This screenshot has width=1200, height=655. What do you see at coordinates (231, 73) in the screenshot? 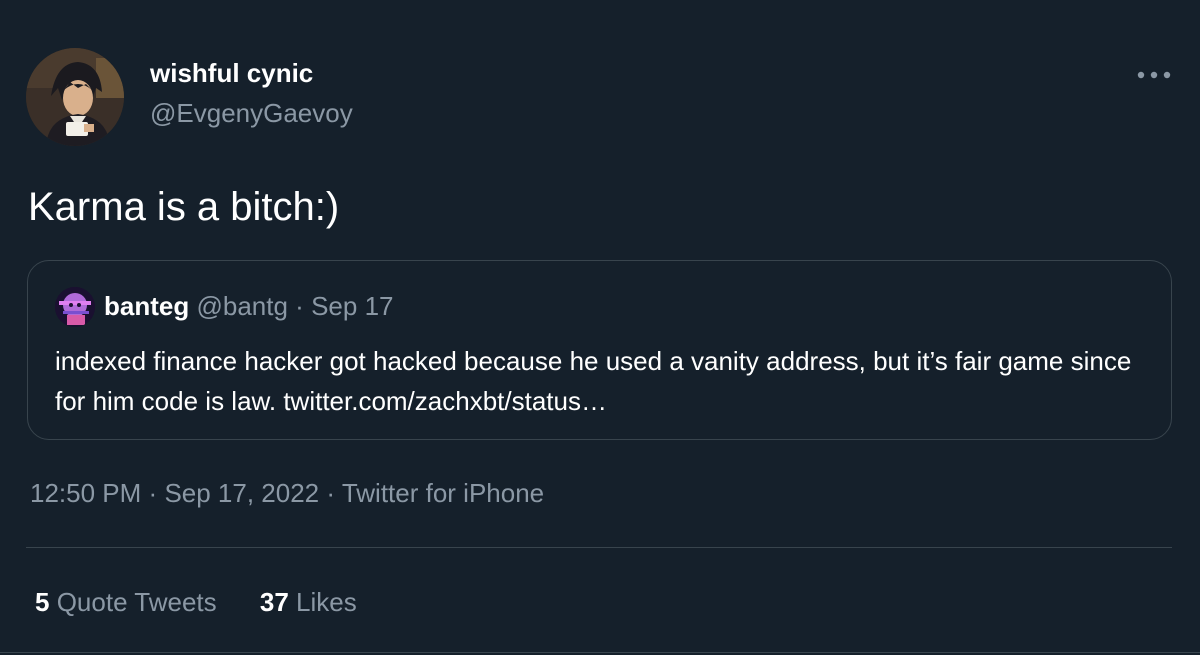
I see `author-display-name: wishful cynic` at bounding box center [231, 73].